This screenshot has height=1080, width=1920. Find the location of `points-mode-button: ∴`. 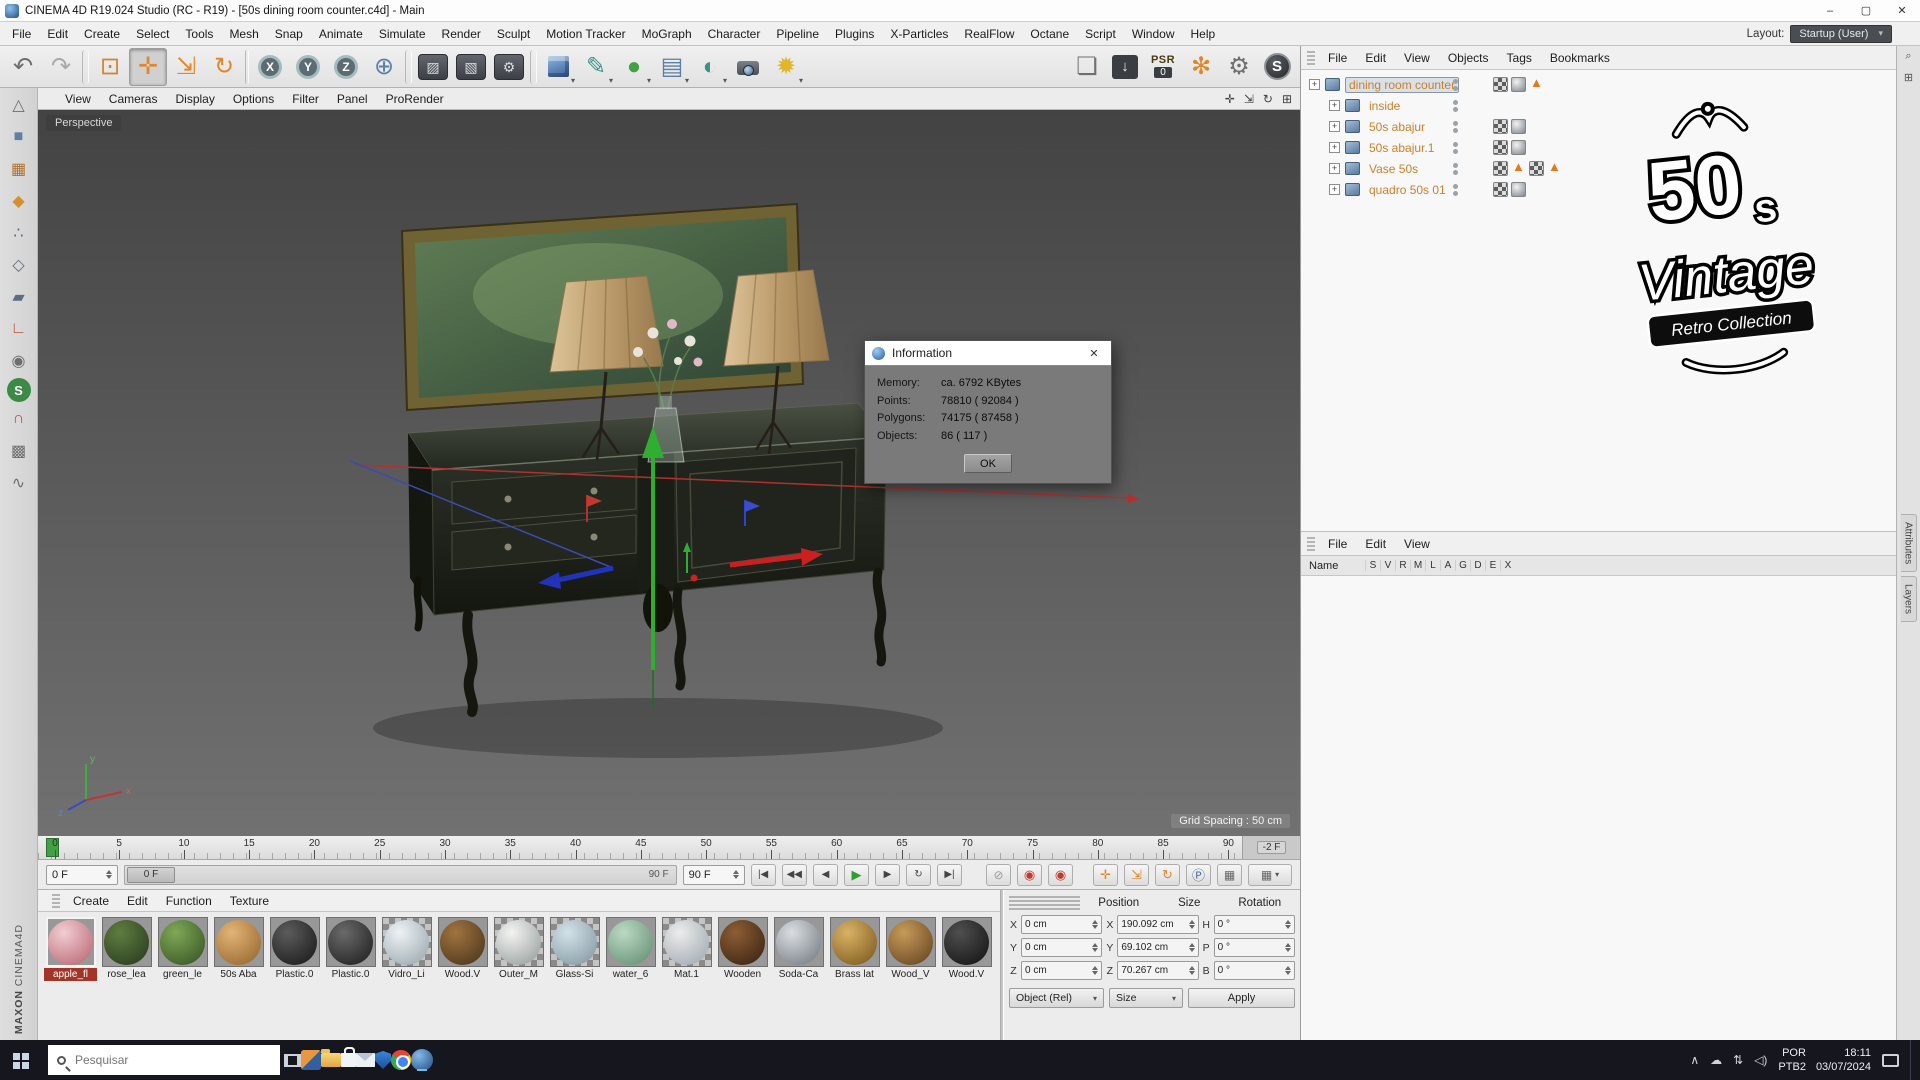

points-mode-button: ∴ is located at coordinates (19, 233).